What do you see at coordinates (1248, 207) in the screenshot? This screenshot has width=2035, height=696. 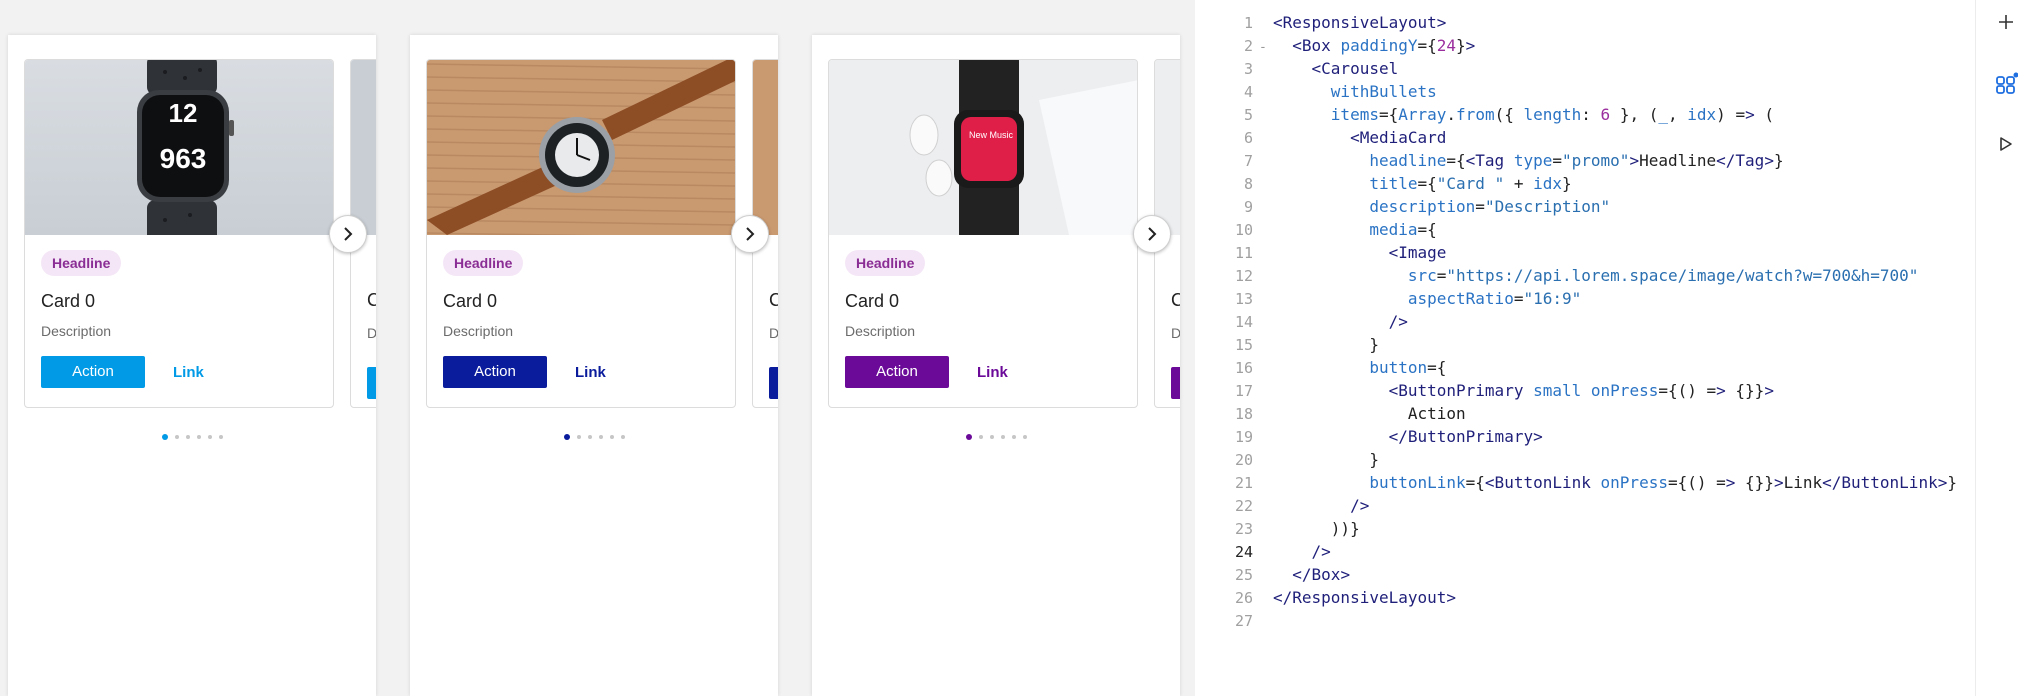 I see `line-number: 9` at bounding box center [1248, 207].